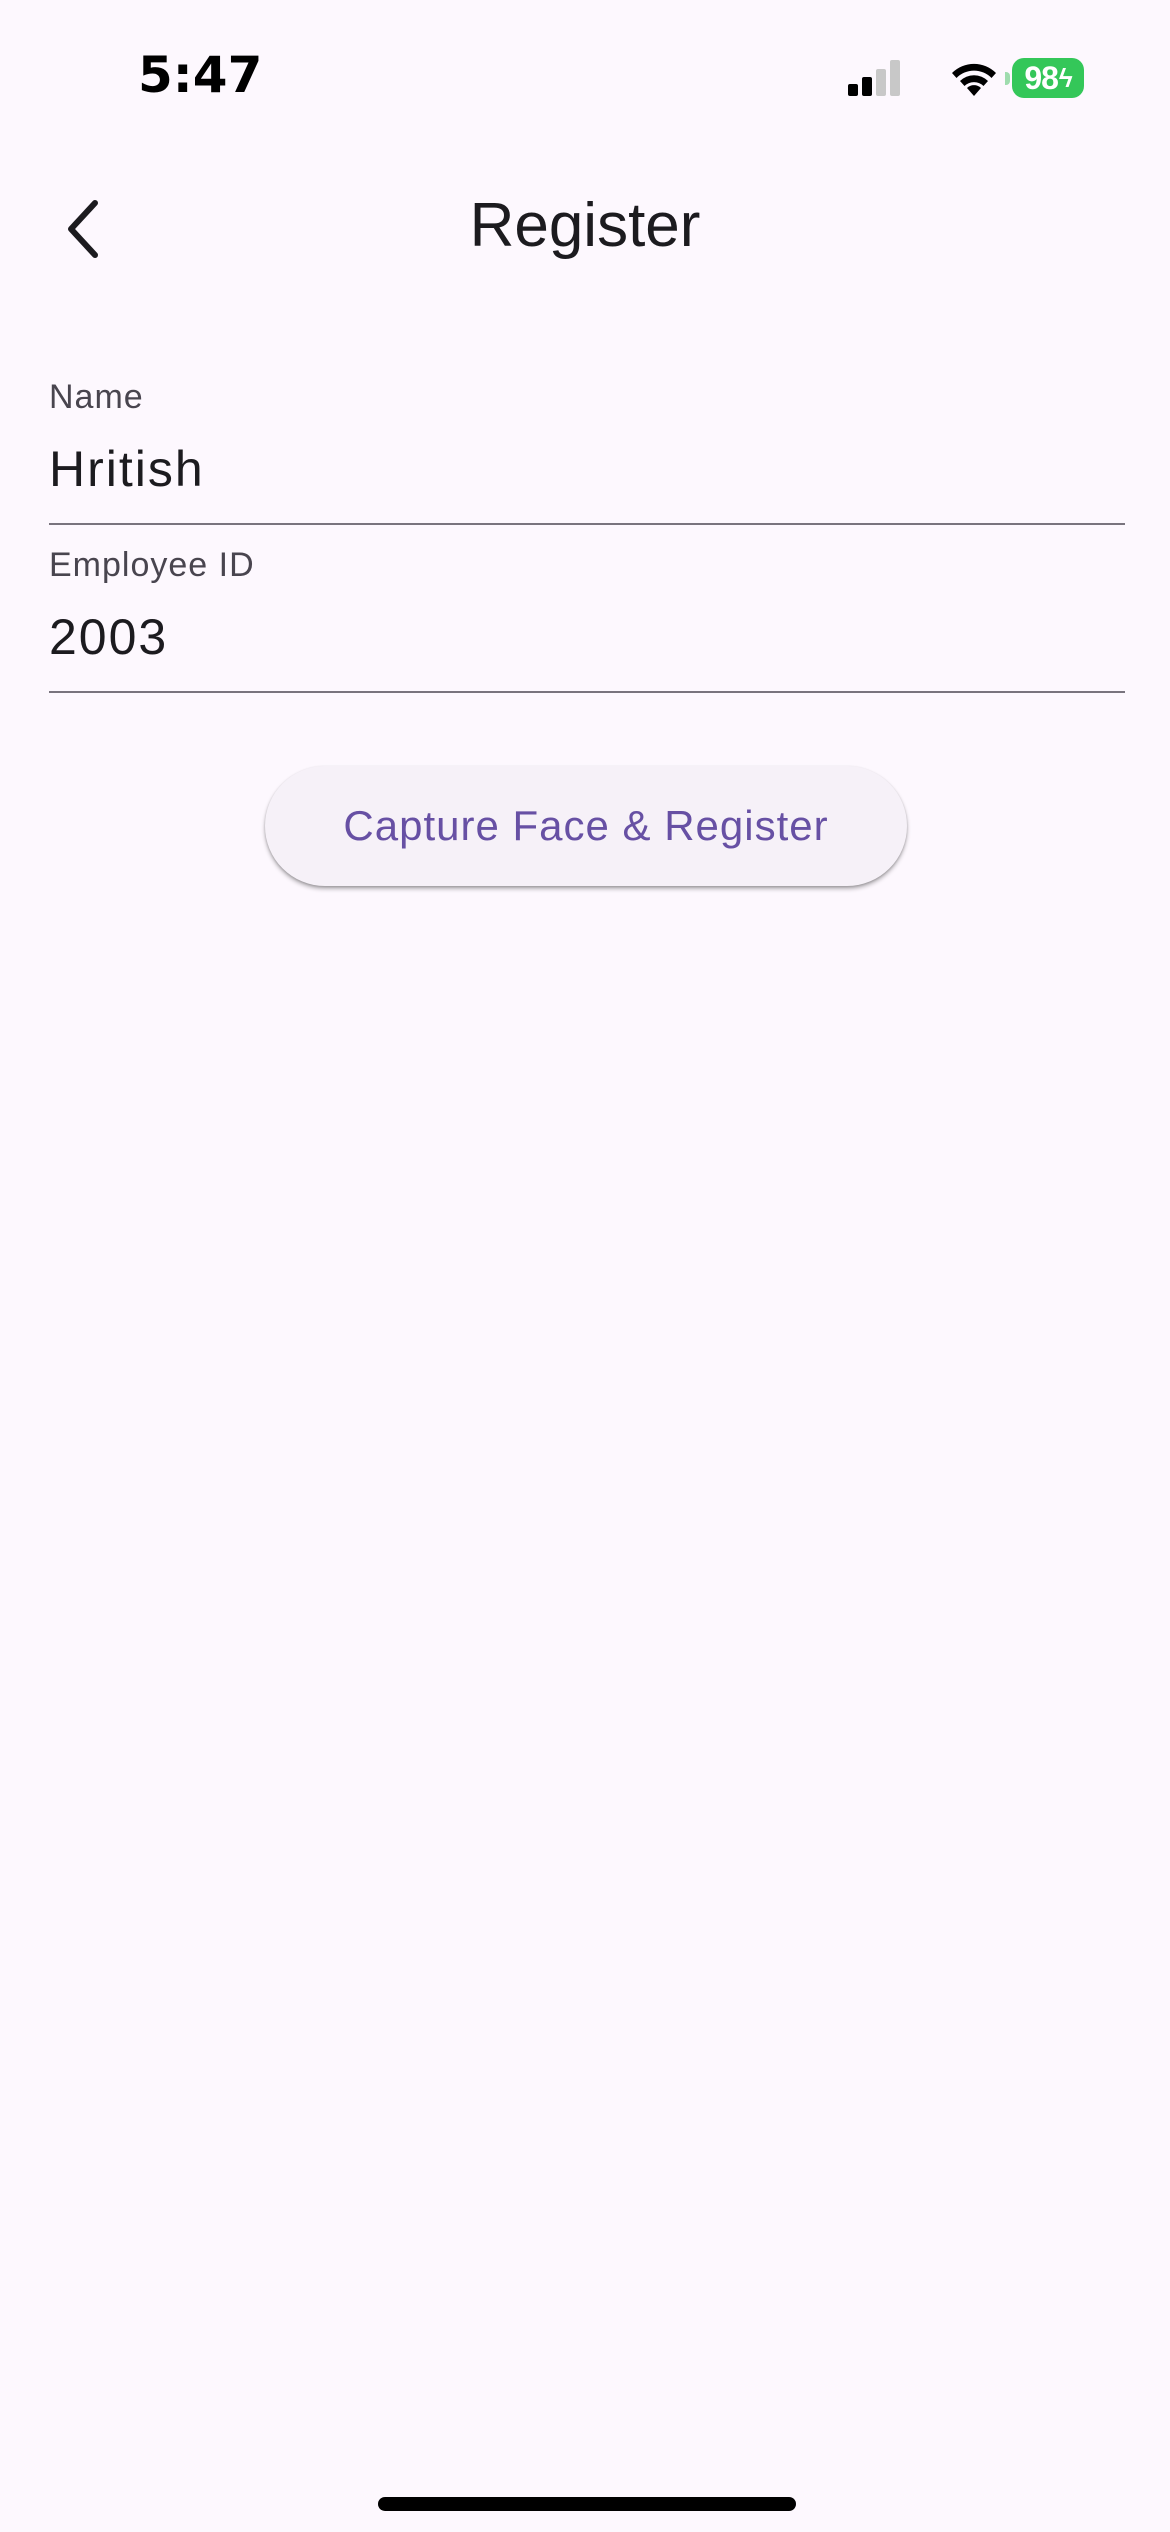 The width and height of the screenshot is (1170, 2532). Describe the element at coordinates (586, 826) in the screenshot. I see `capture-face-register-button: Capture Face & Register` at that location.